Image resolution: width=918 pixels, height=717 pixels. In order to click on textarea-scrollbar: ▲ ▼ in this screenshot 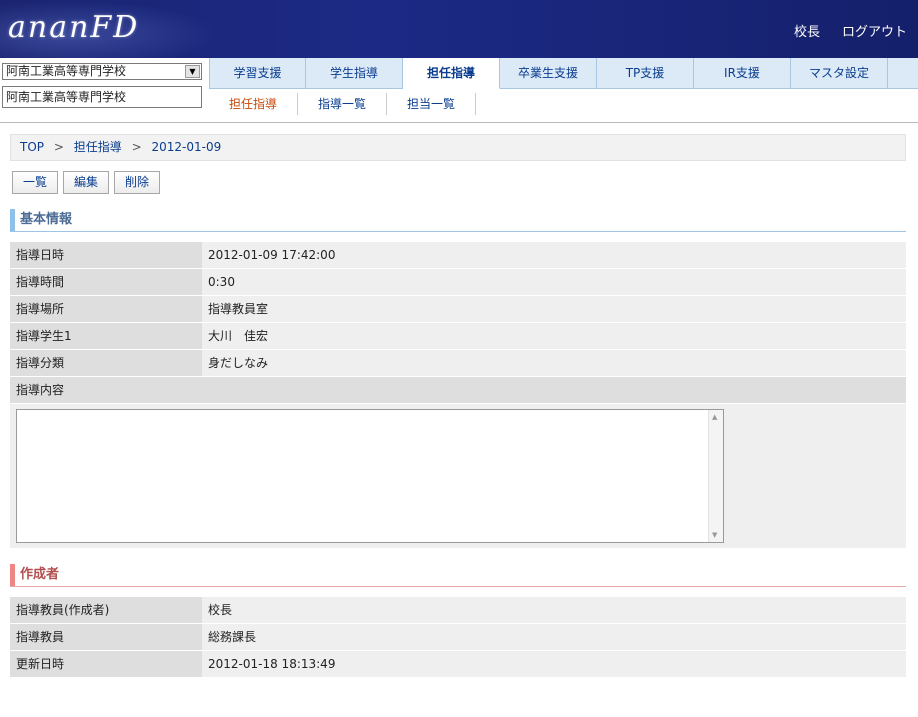, I will do `click(715, 476)`.